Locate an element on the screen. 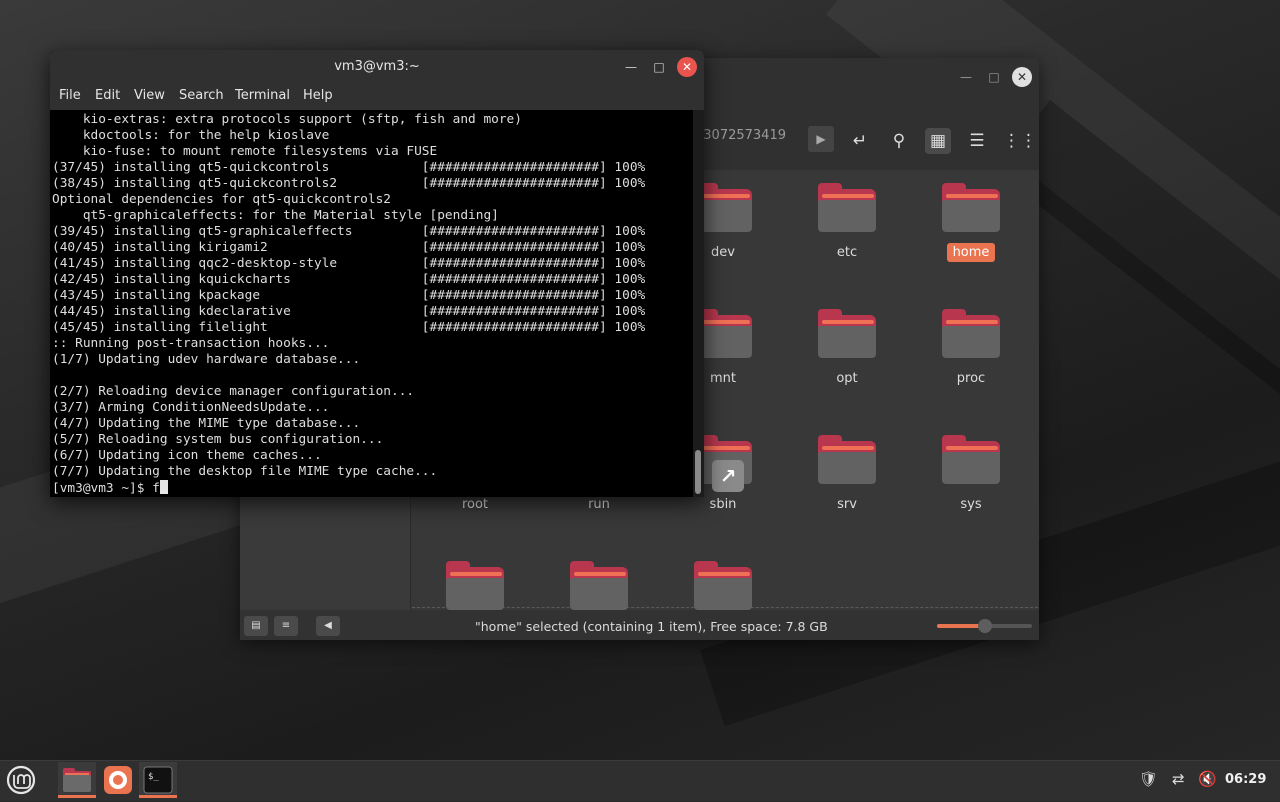 The height and width of the screenshot is (802, 1280). files-icon is located at coordinates (77, 780).